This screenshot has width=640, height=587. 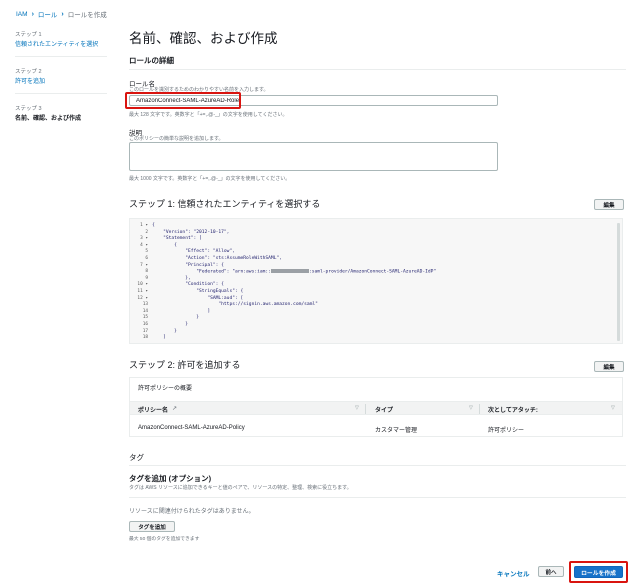 What do you see at coordinates (48, 119) in the screenshot?
I see `step-label-current: 名前、確認、および作成` at bounding box center [48, 119].